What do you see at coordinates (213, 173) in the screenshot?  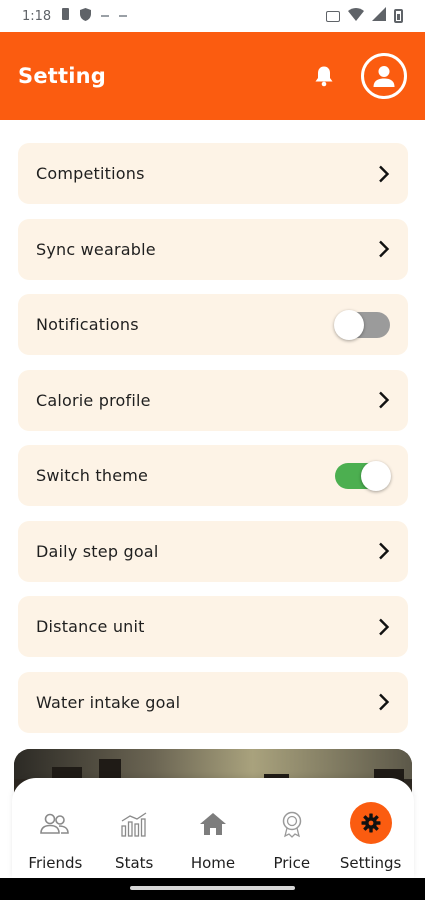 I see `setting-competitions: Competitions` at bounding box center [213, 173].